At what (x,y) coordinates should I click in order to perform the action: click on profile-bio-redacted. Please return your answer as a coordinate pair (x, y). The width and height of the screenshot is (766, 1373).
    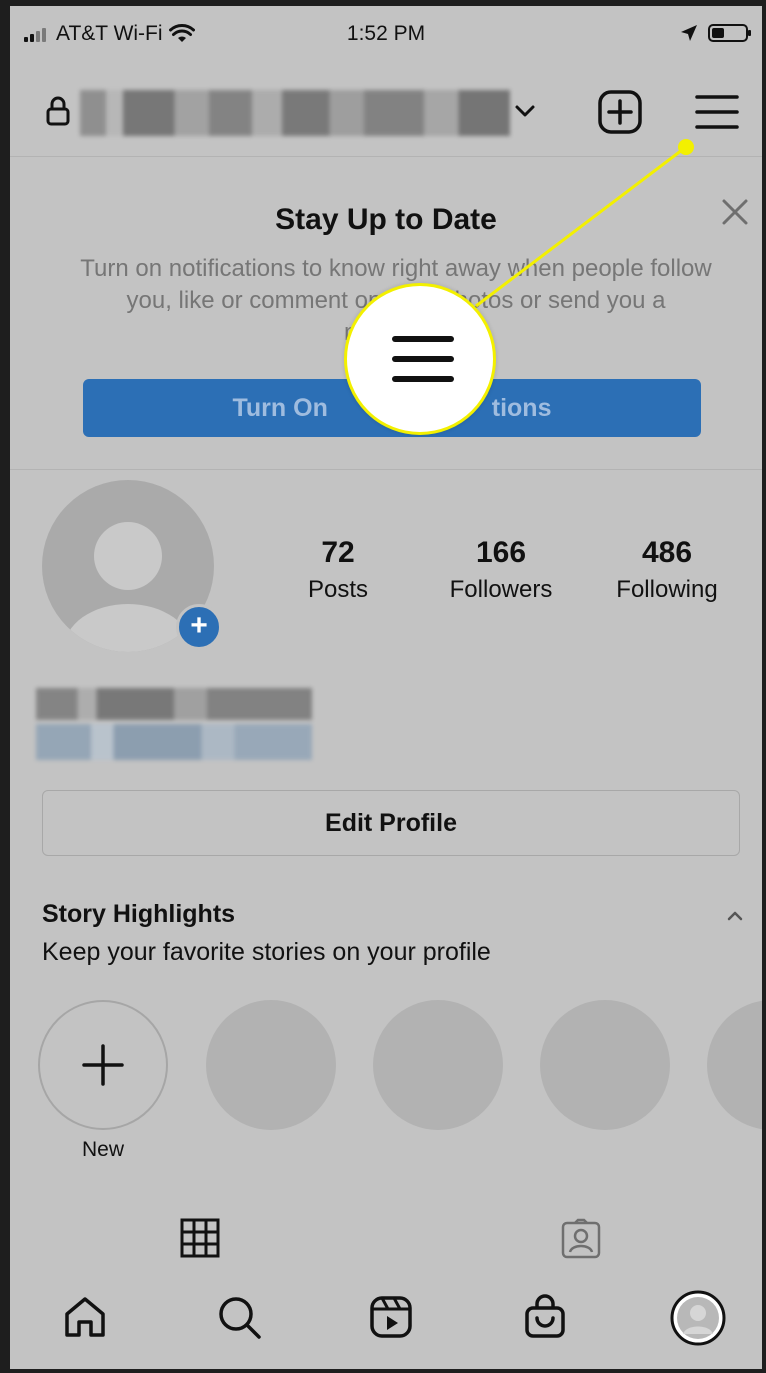
    Looking at the image, I should click on (174, 742).